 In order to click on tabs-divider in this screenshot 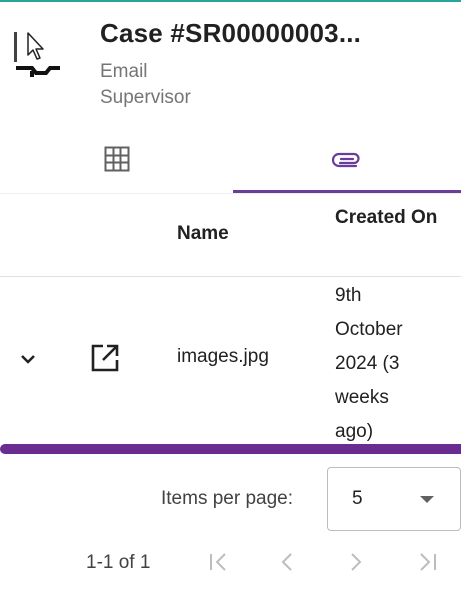, I will do `click(230, 193)`.